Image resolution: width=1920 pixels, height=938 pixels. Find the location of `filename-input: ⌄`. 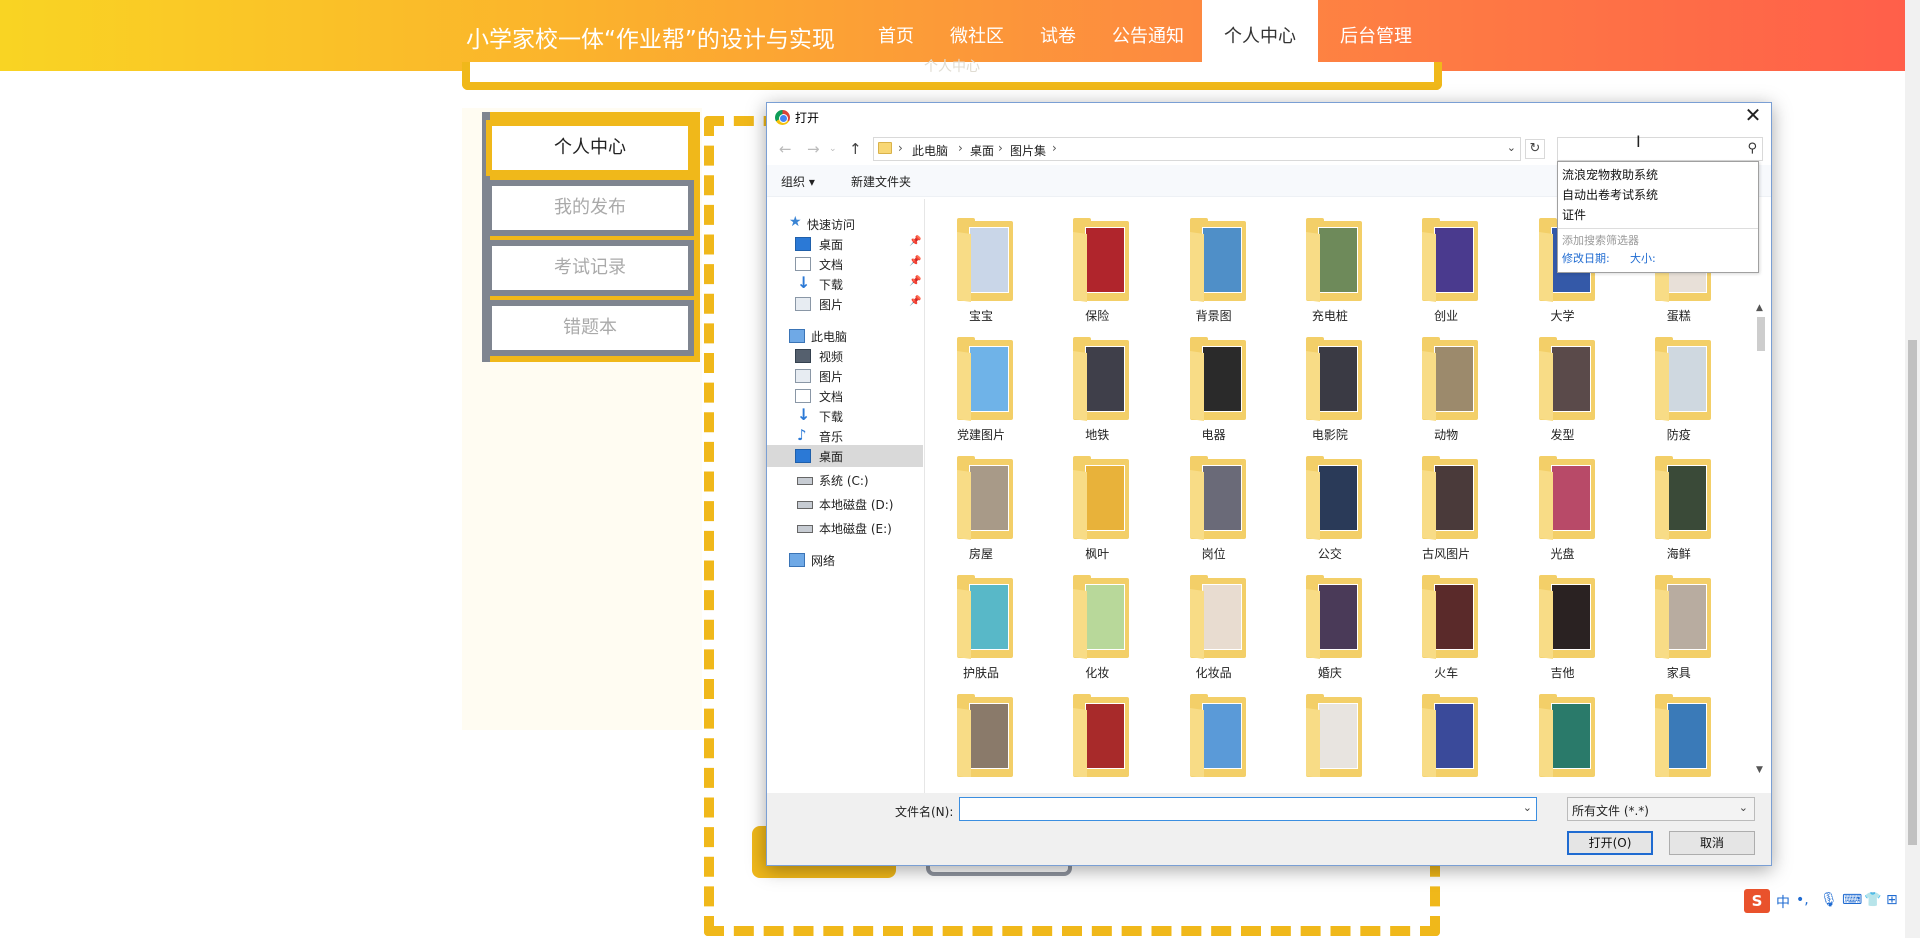

filename-input: ⌄ is located at coordinates (1248, 809).